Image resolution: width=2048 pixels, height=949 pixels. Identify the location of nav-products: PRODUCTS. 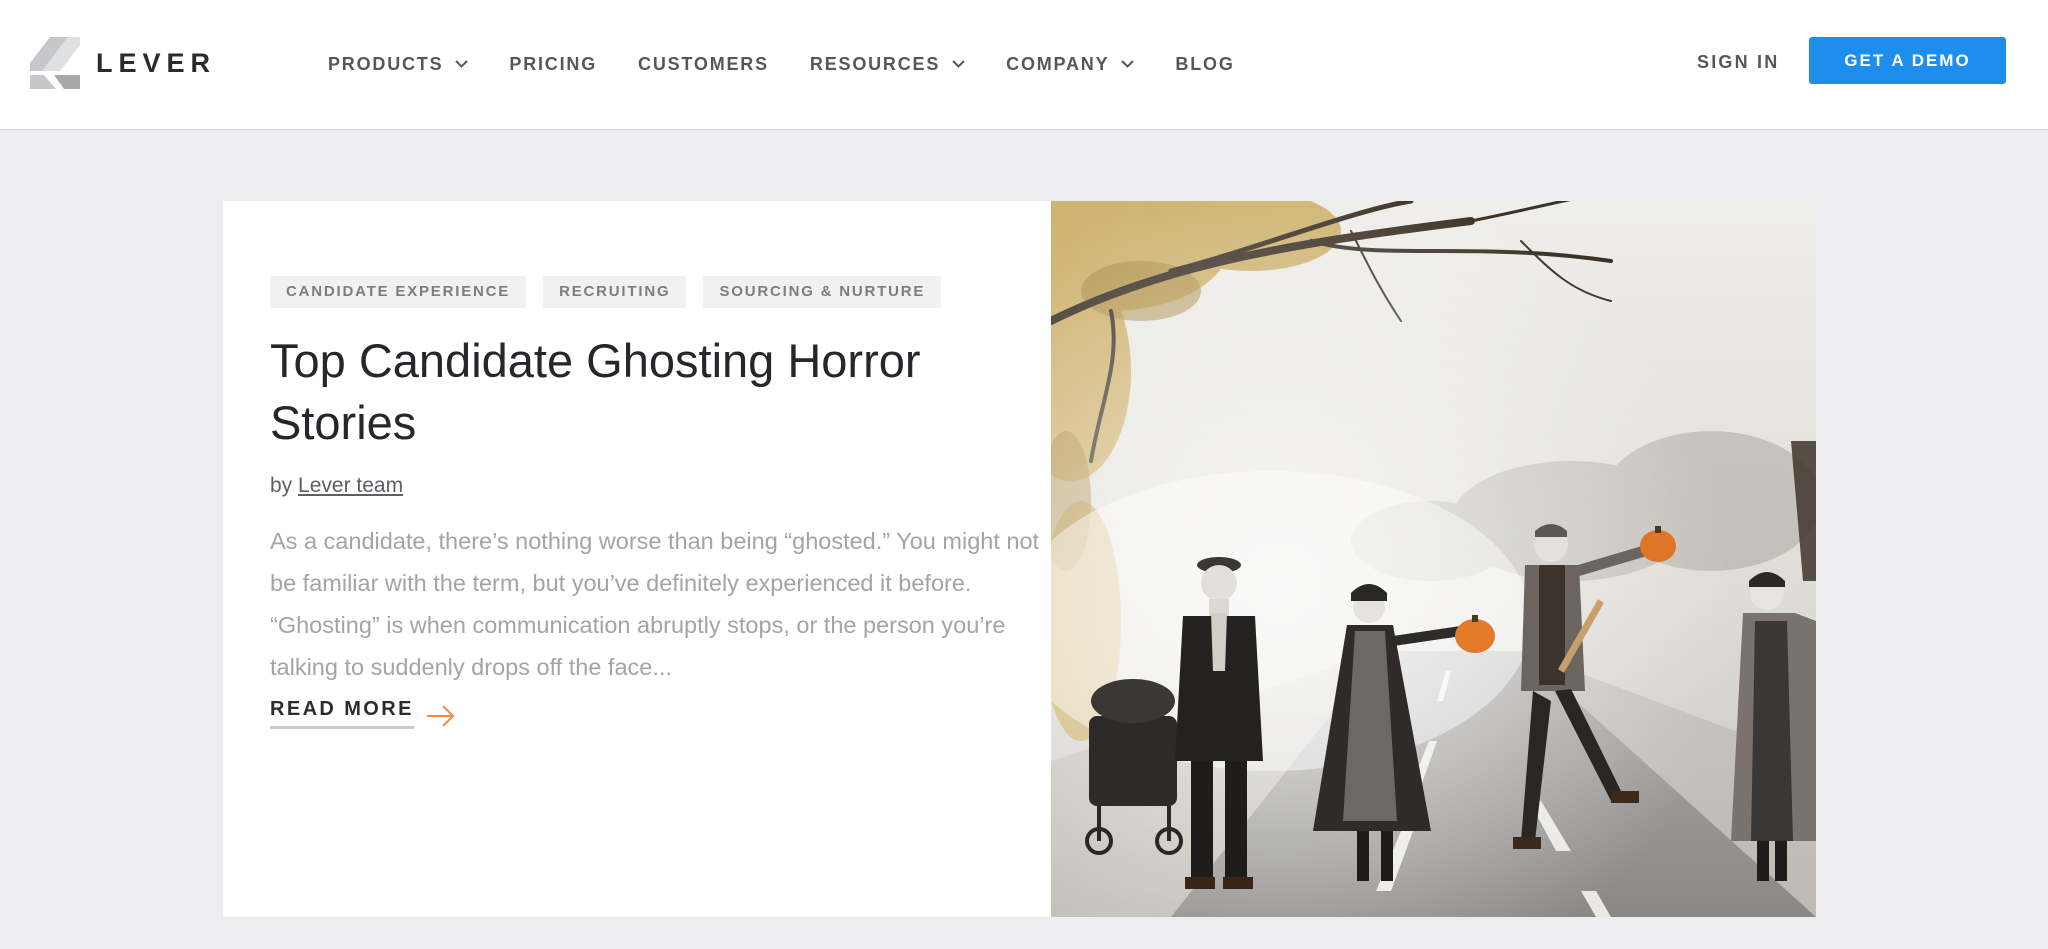
(398, 64).